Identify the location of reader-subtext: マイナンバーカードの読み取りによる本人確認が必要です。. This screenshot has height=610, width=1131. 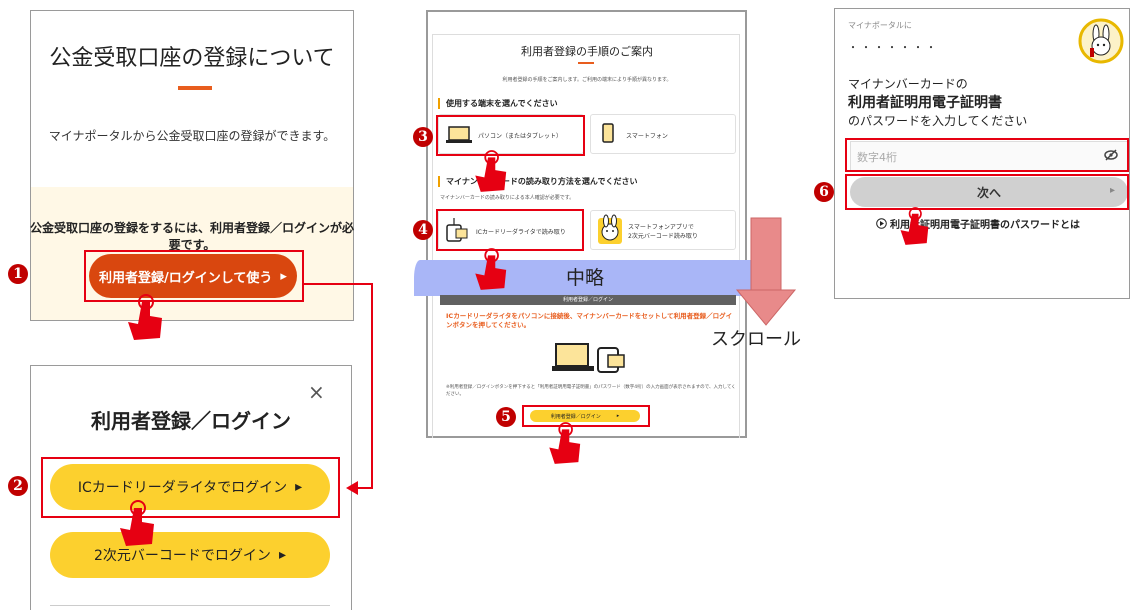
(507, 198).